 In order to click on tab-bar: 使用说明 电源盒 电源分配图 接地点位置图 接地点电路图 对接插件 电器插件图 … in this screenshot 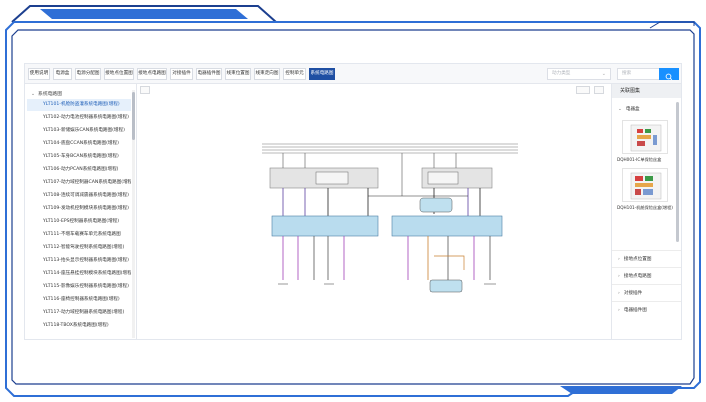, I will do `click(353, 74)`.